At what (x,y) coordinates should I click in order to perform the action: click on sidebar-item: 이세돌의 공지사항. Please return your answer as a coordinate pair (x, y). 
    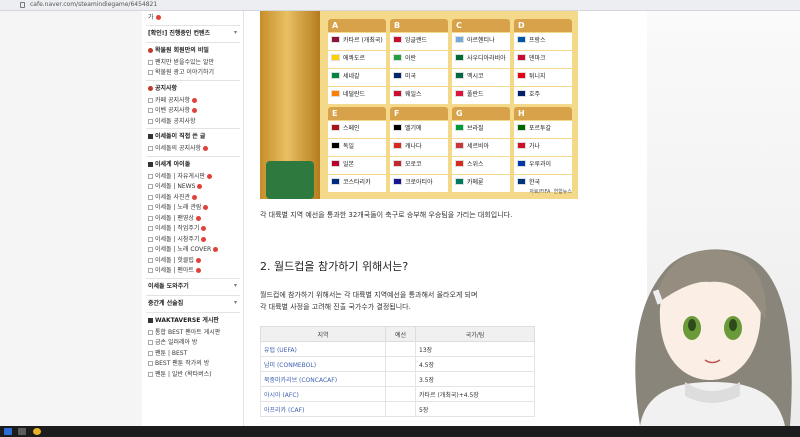
    Looking at the image, I should click on (178, 148).